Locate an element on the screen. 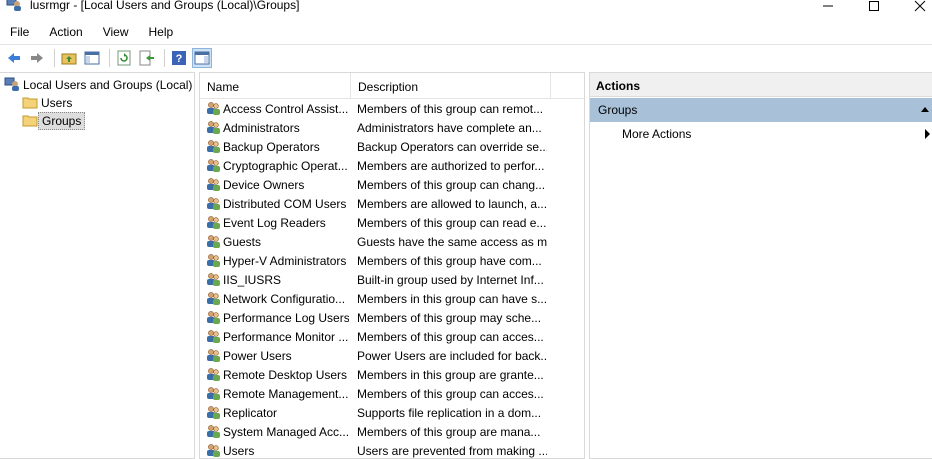 The height and width of the screenshot is (459, 932). column-header-name: Name is located at coordinates (275, 86).